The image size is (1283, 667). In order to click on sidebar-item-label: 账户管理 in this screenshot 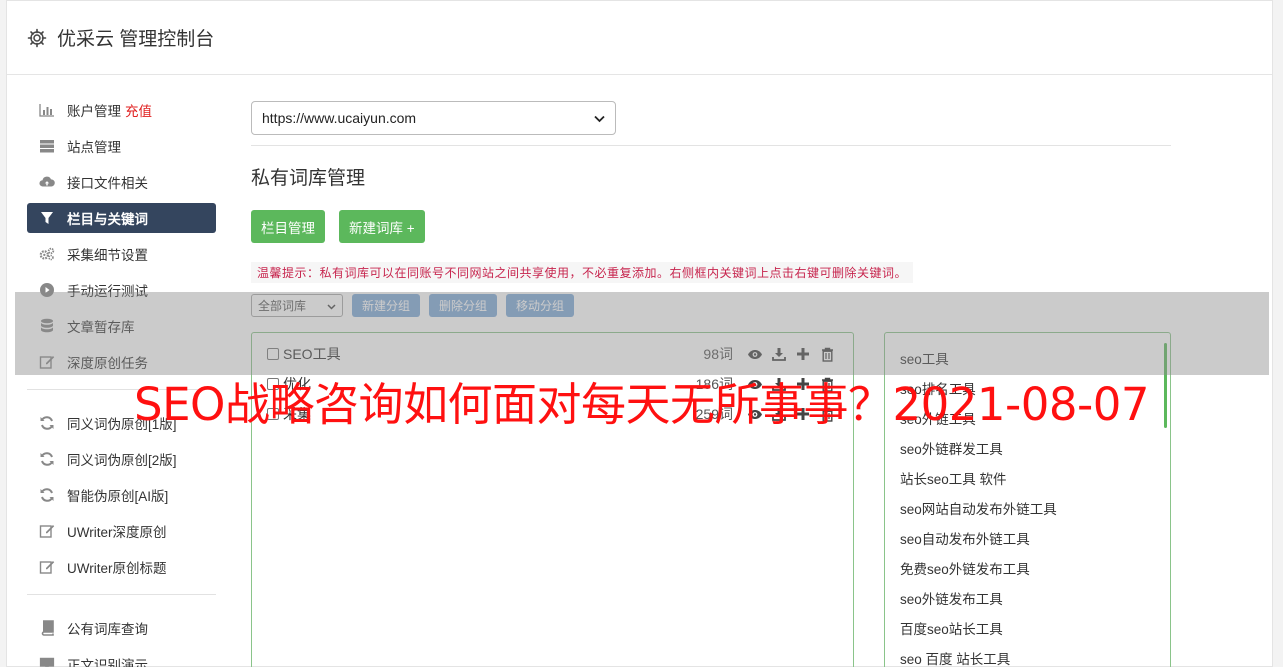, I will do `click(94, 111)`.